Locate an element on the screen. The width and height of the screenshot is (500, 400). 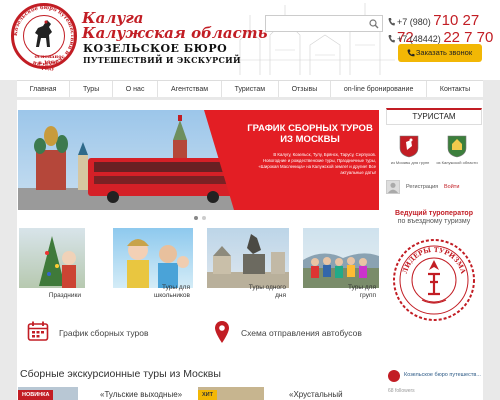
kaluga-coat-of-arms-icon is located at coordinates (457, 146).